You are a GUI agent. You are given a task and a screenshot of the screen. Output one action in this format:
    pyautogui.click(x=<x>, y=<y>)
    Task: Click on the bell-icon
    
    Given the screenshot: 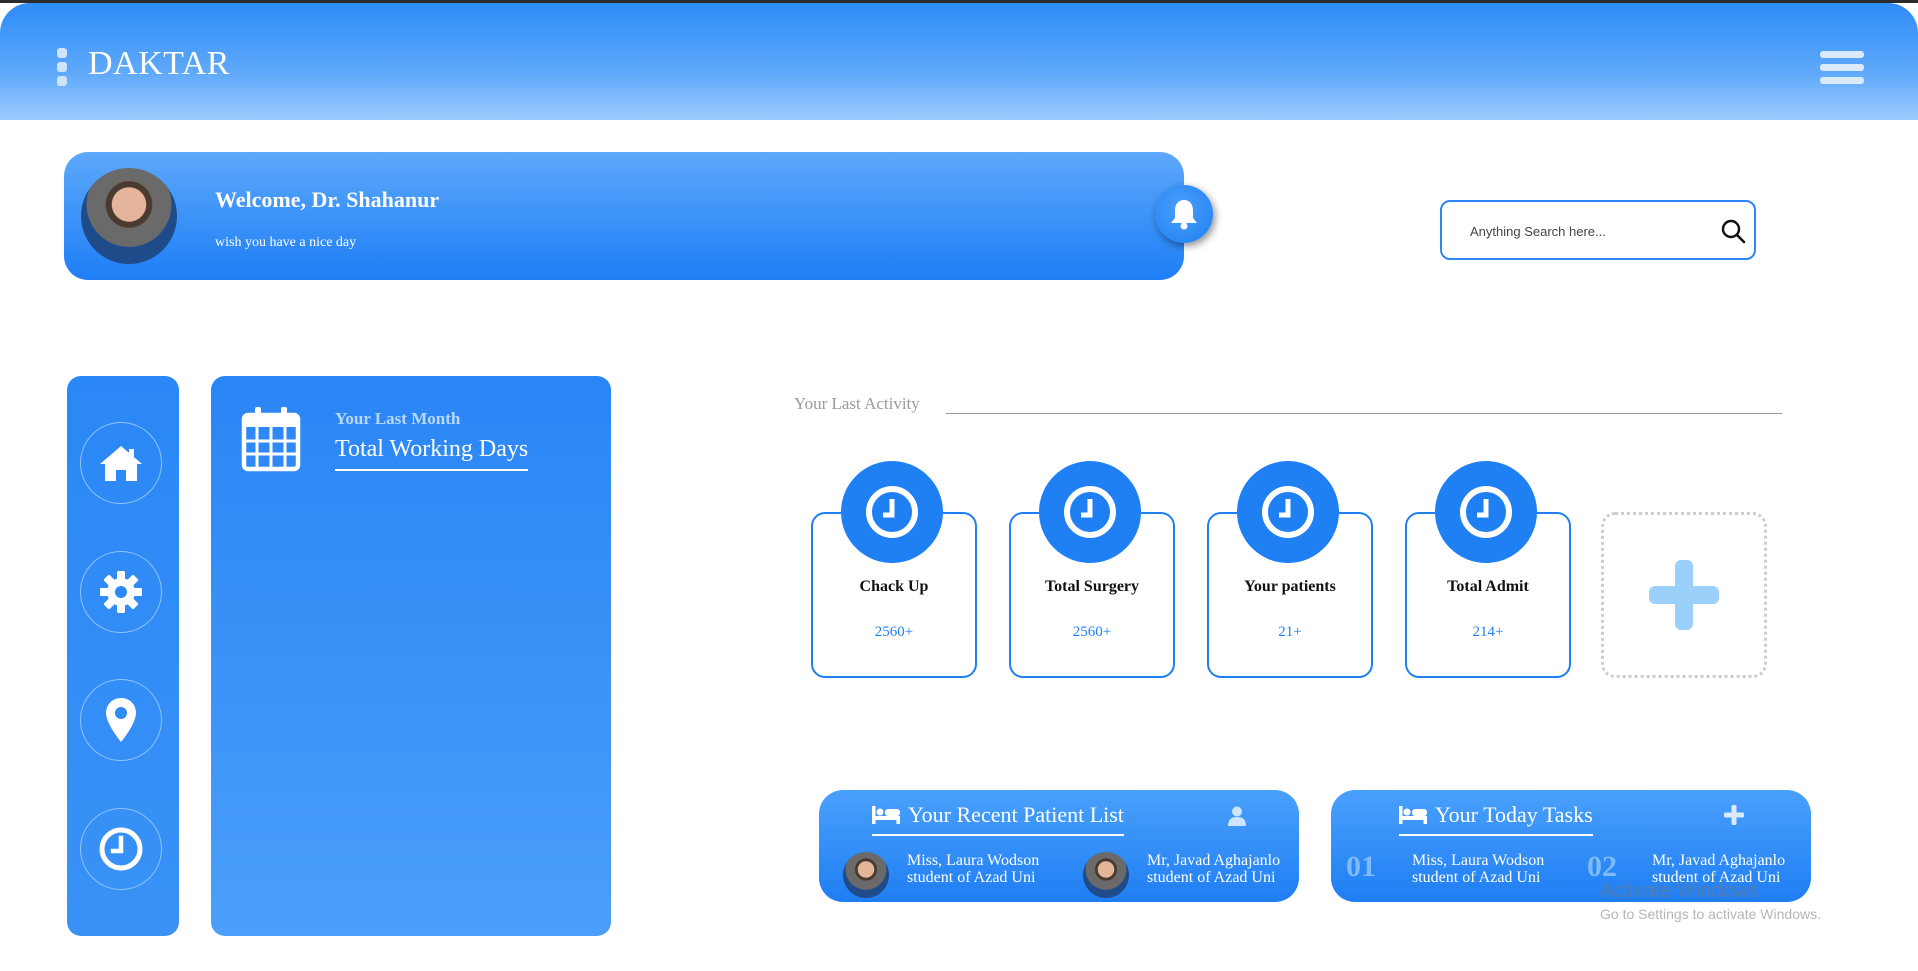 What is the action you would take?
    pyautogui.click(x=1184, y=215)
    